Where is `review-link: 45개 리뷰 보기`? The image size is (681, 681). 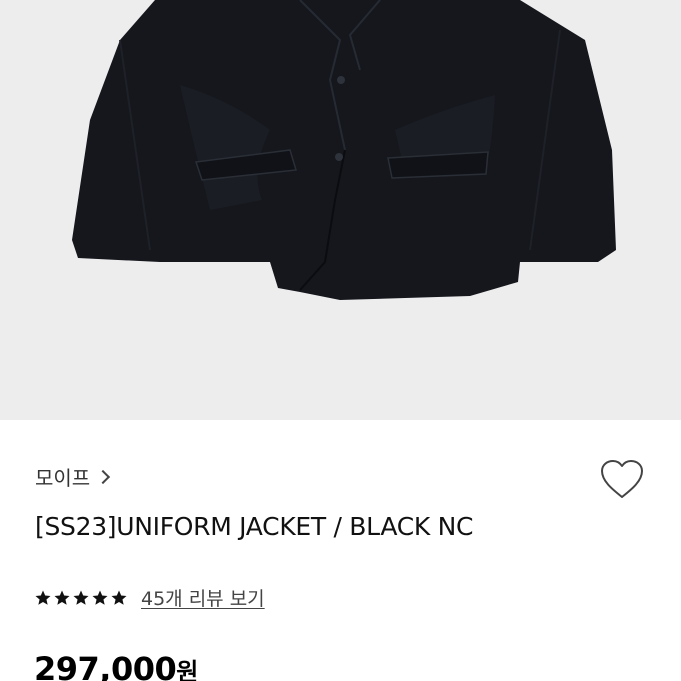
review-link: 45개 리뷰 보기 is located at coordinates (203, 597).